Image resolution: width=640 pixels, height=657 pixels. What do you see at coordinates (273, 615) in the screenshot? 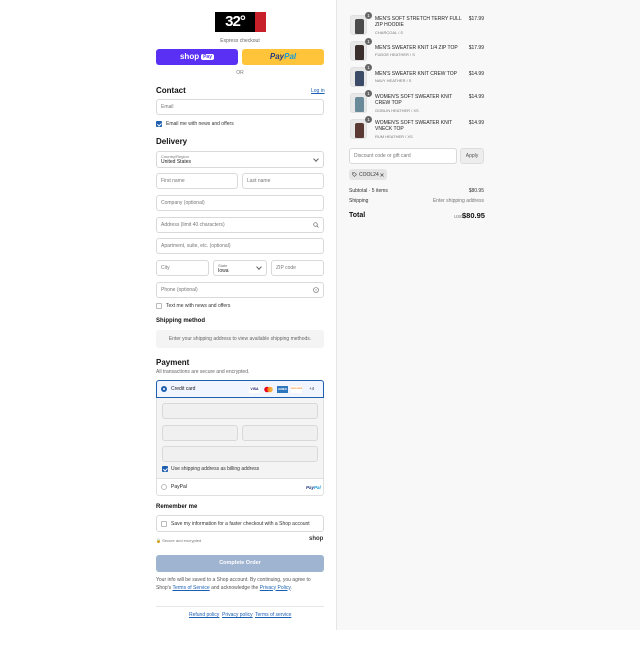
I see `terms-of-service-link: Terms of service` at bounding box center [273, 615].